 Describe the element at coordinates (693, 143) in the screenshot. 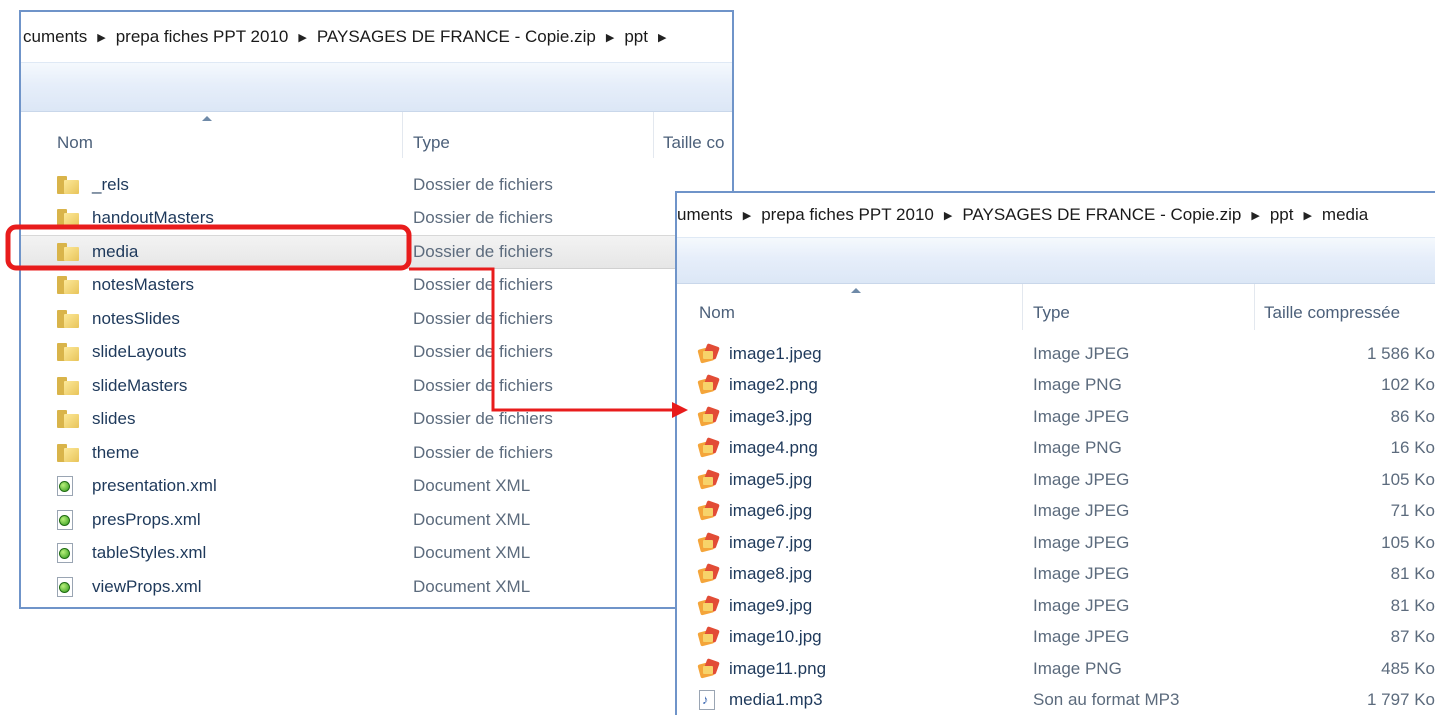

I see `column-size: Taille co` at that location.